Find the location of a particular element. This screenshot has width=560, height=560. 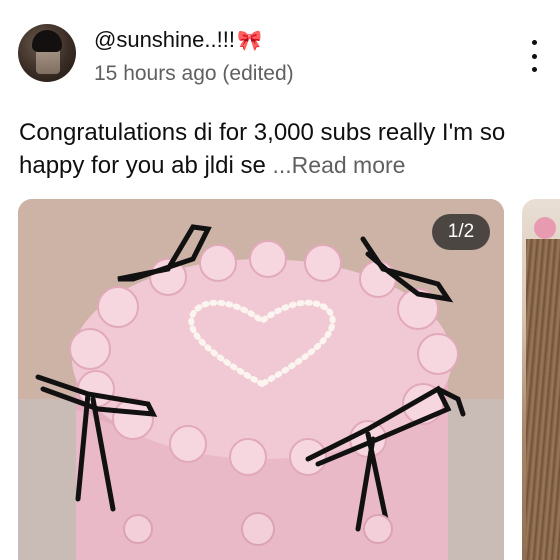

username: @sunshine..!!! 🎀 is located at coordinates (178, 40).